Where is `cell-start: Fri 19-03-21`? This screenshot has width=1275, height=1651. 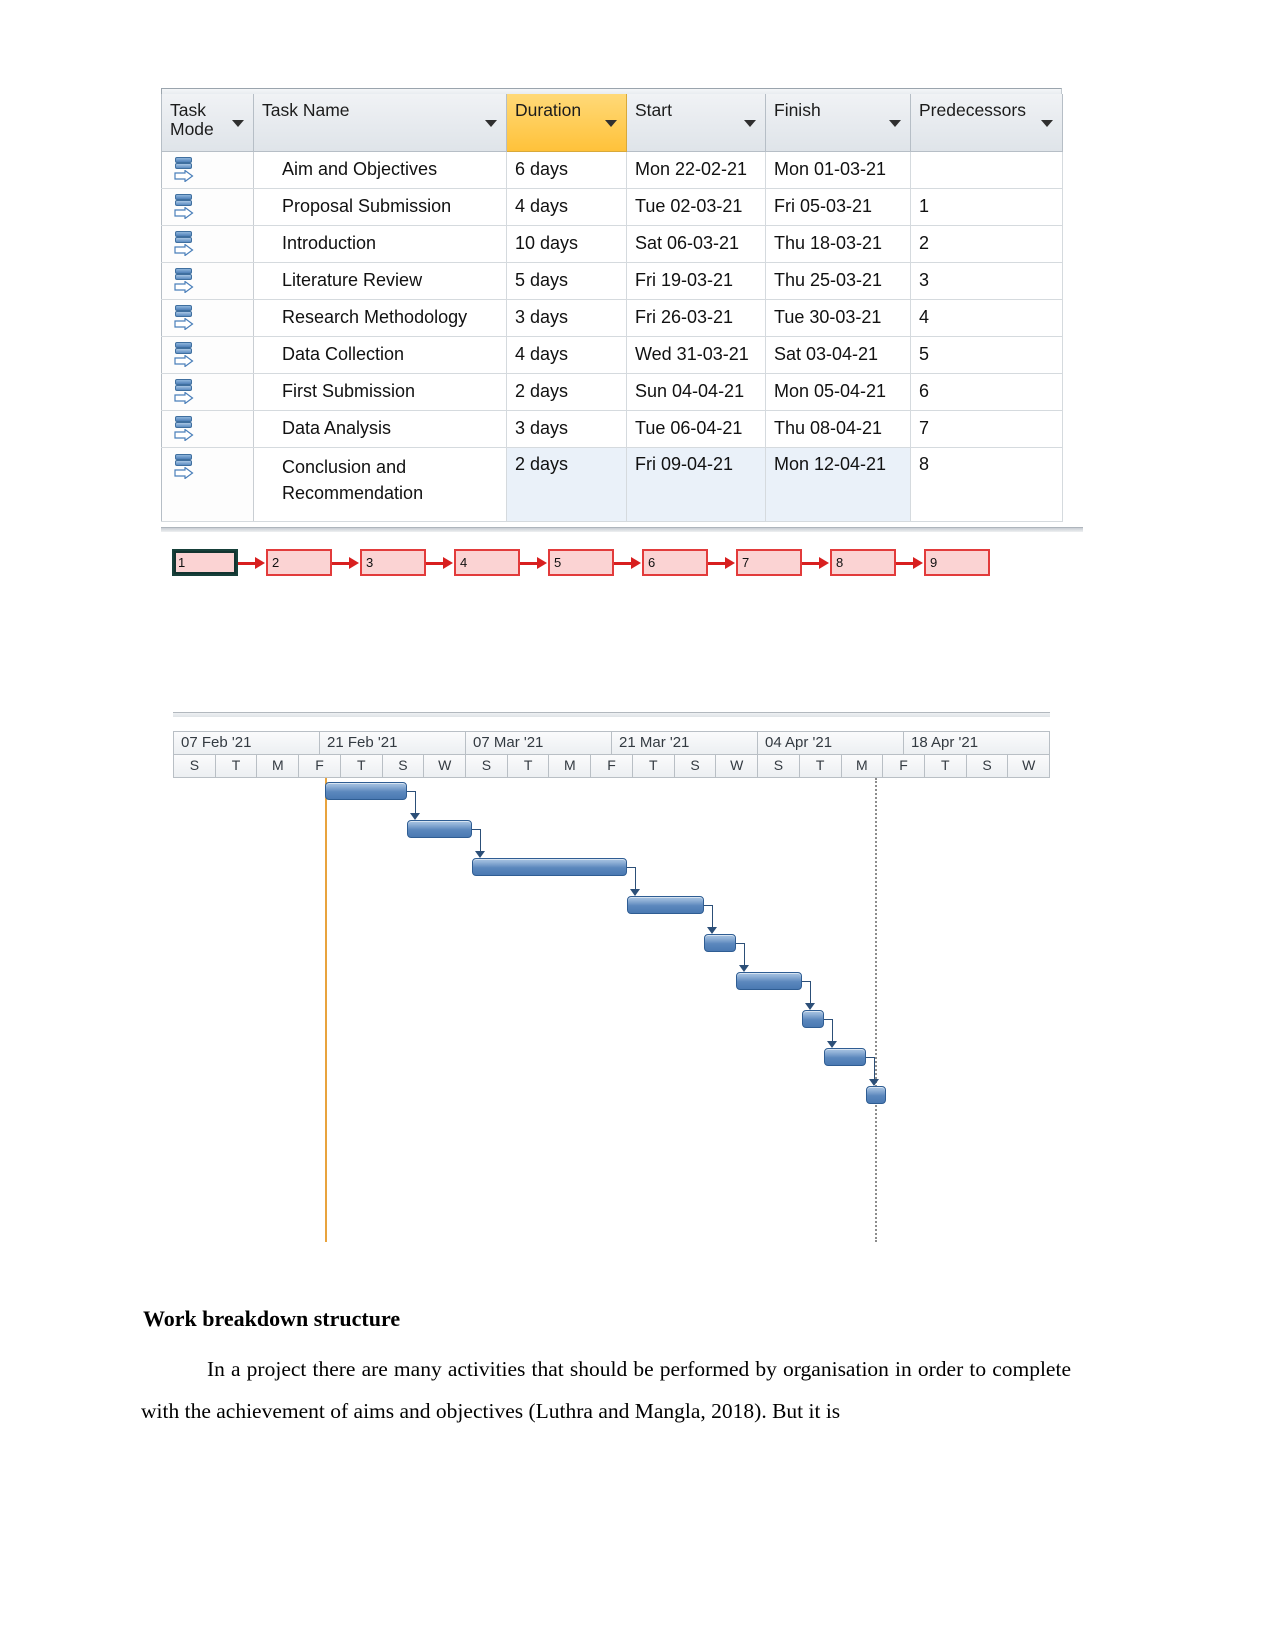 cell-start: Fri 19-03-21 is located at coordinates (696, 280).